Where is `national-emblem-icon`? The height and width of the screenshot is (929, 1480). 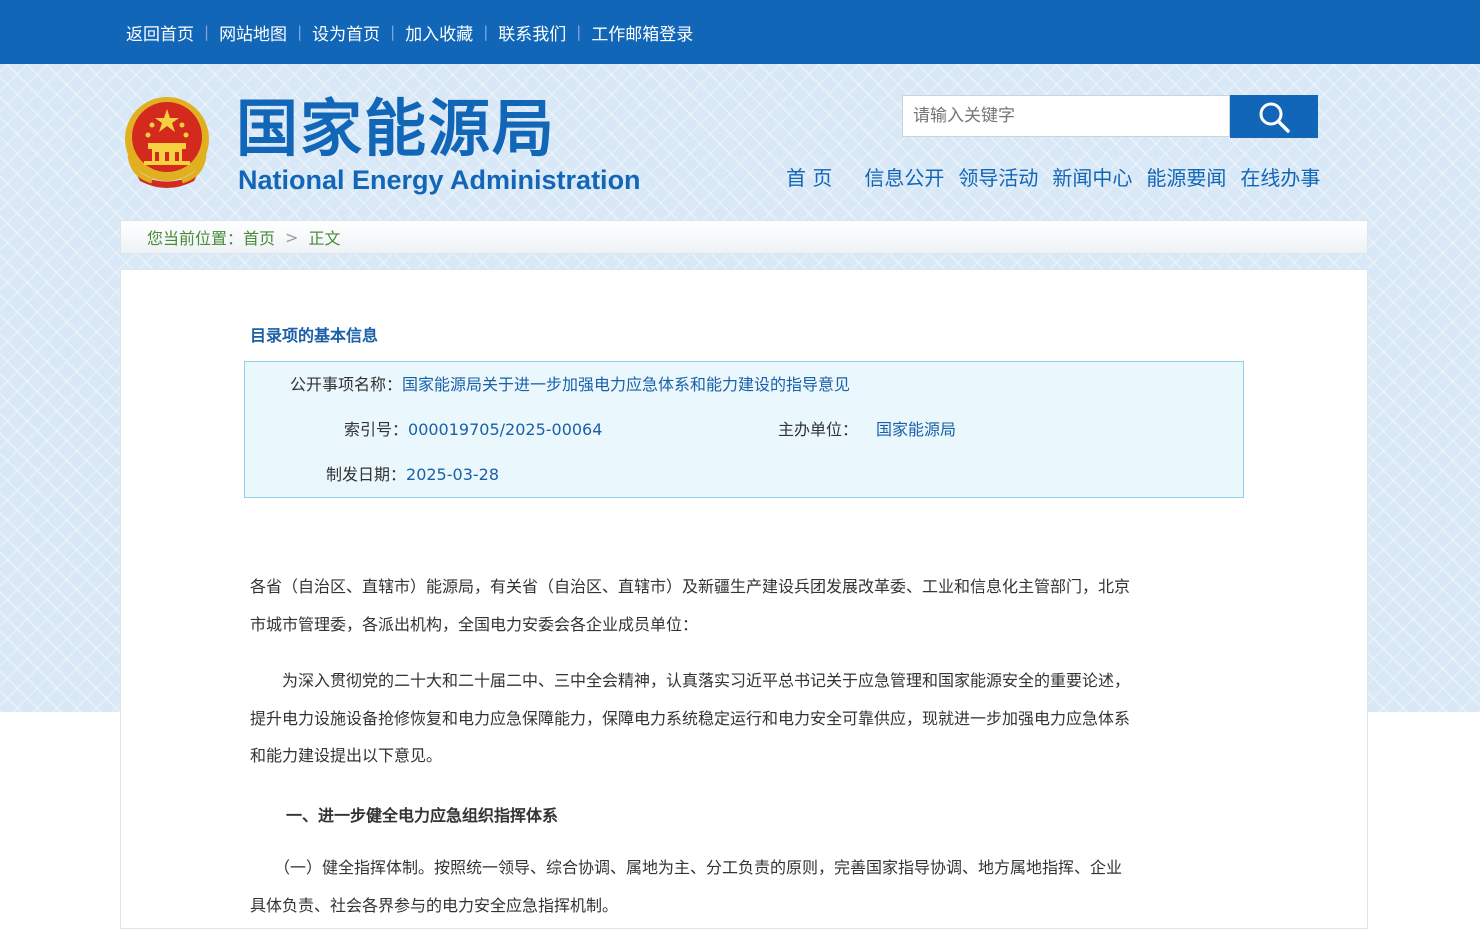
national-emblem-icon is located at coordinates (167, 142).